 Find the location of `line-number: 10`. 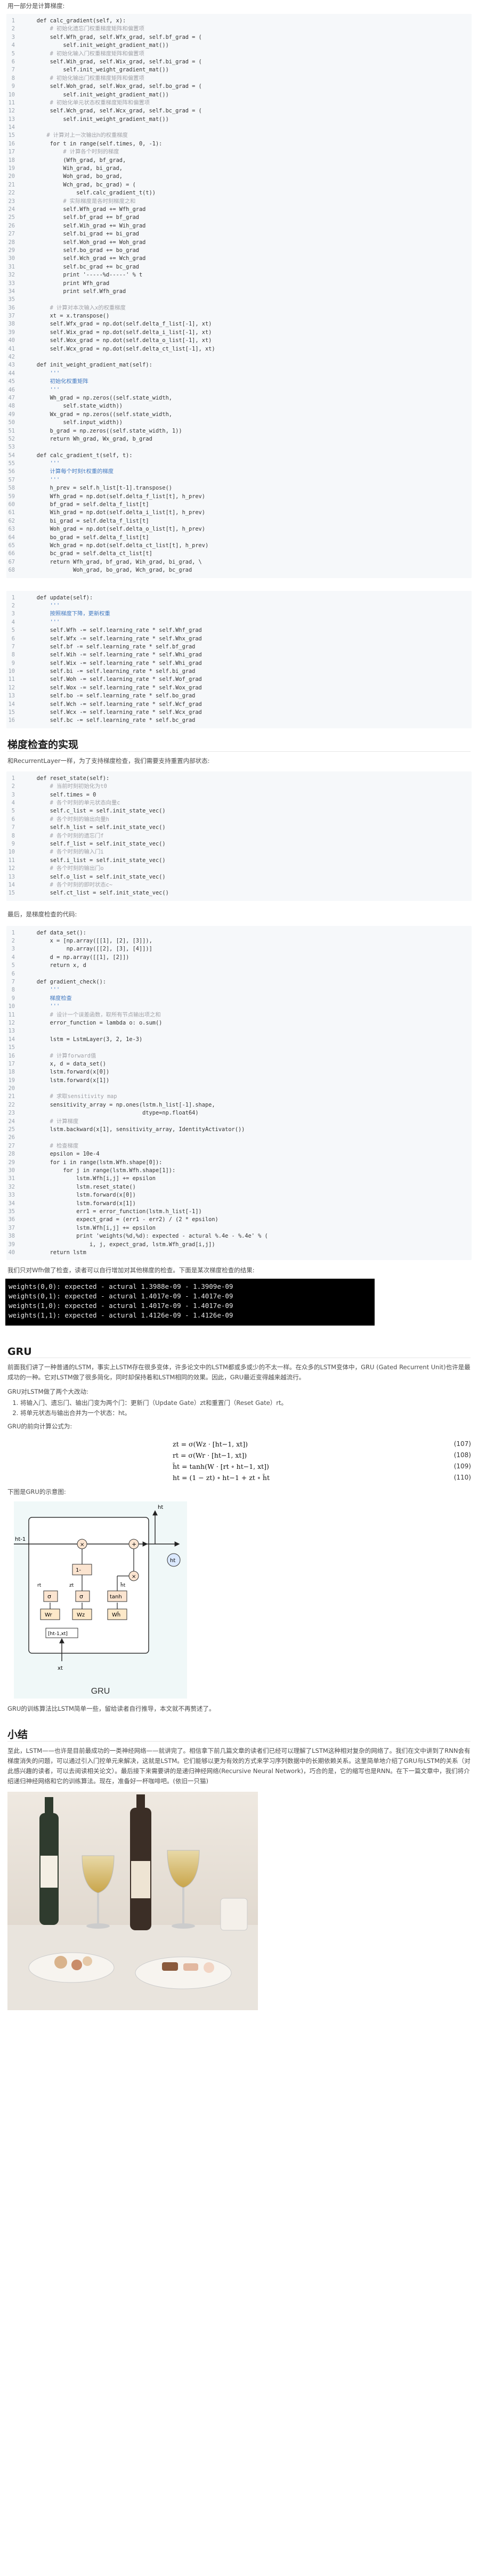

line-number: 10 is located at coordinates (12, 672).